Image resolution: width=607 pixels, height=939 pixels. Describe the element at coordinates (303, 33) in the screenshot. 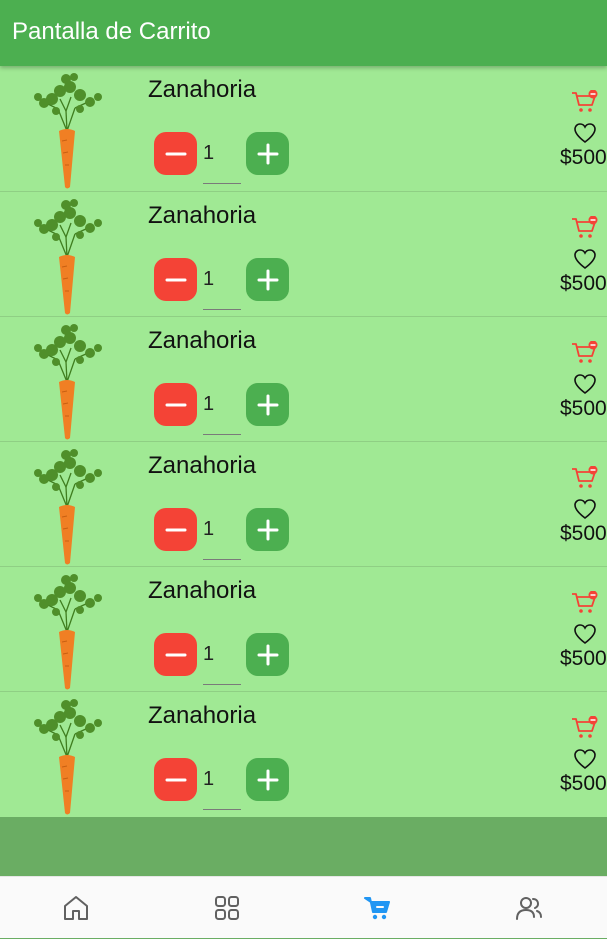

I see `app-bar: Pantalla de Carrito` at that location.